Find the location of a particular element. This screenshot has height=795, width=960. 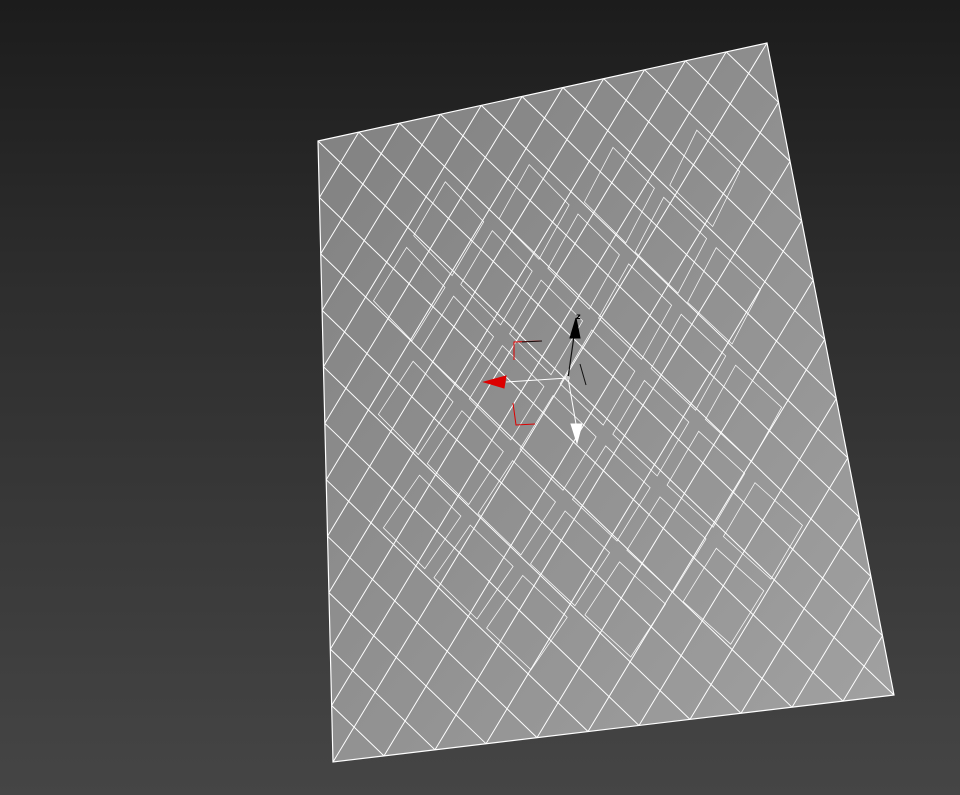

z-axis-label: z is located at coordinates (578, 316).